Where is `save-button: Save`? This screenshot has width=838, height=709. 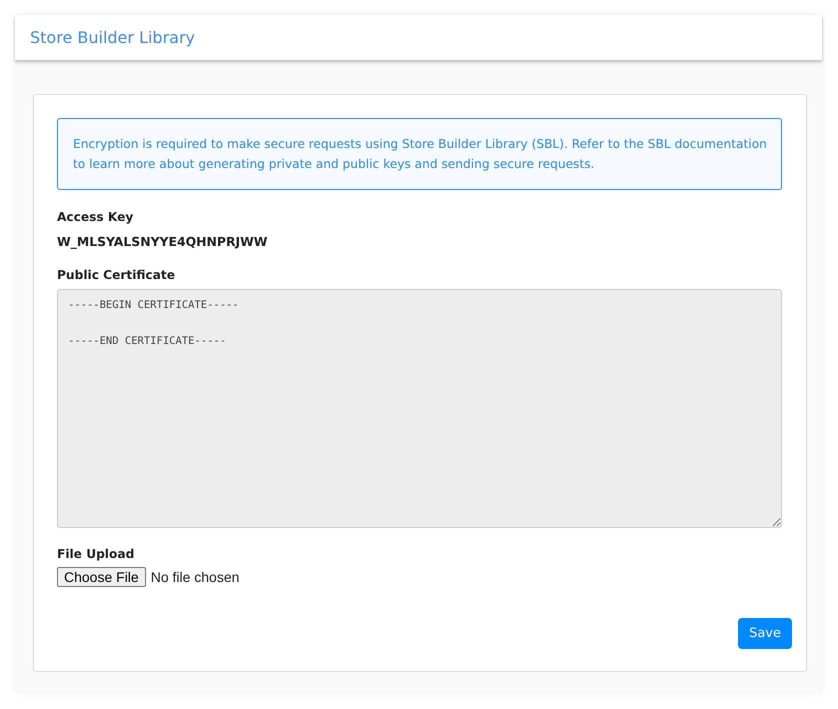 save-button: Save is located at coordinates (765, 633).